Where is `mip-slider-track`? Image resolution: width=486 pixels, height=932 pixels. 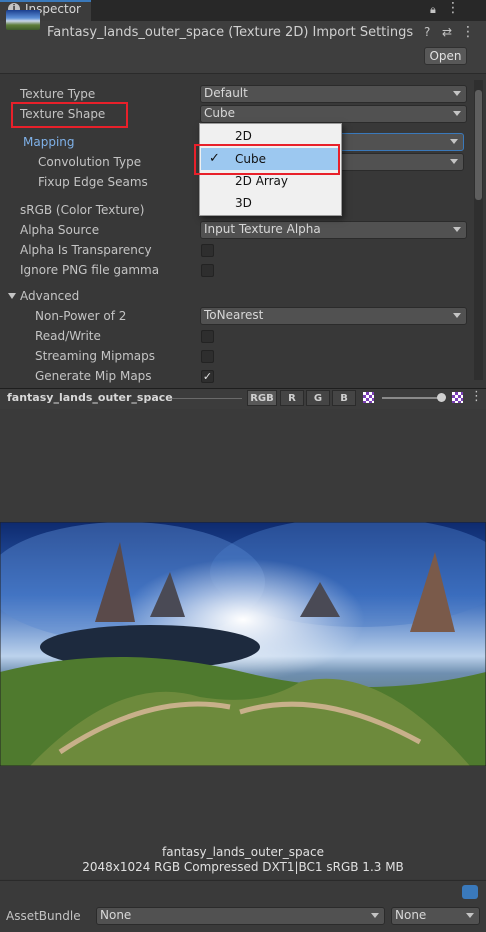
mip-slider-track is located at coordinates (413, 398).